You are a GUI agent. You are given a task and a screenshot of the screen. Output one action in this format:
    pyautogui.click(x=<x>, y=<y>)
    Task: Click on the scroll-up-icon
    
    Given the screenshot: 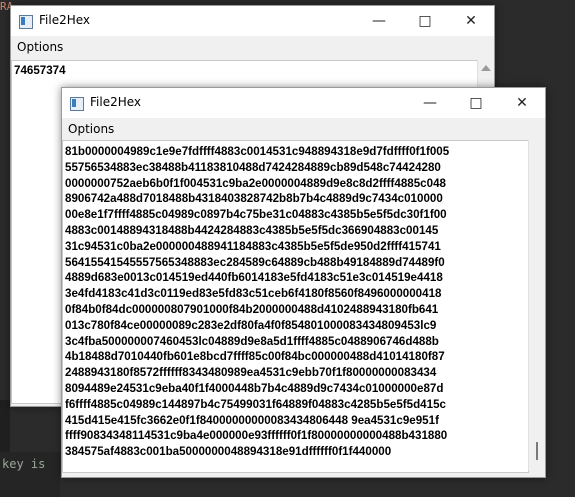 What is the action you would take?
    pyautogui.click(x=486, y=68)
    